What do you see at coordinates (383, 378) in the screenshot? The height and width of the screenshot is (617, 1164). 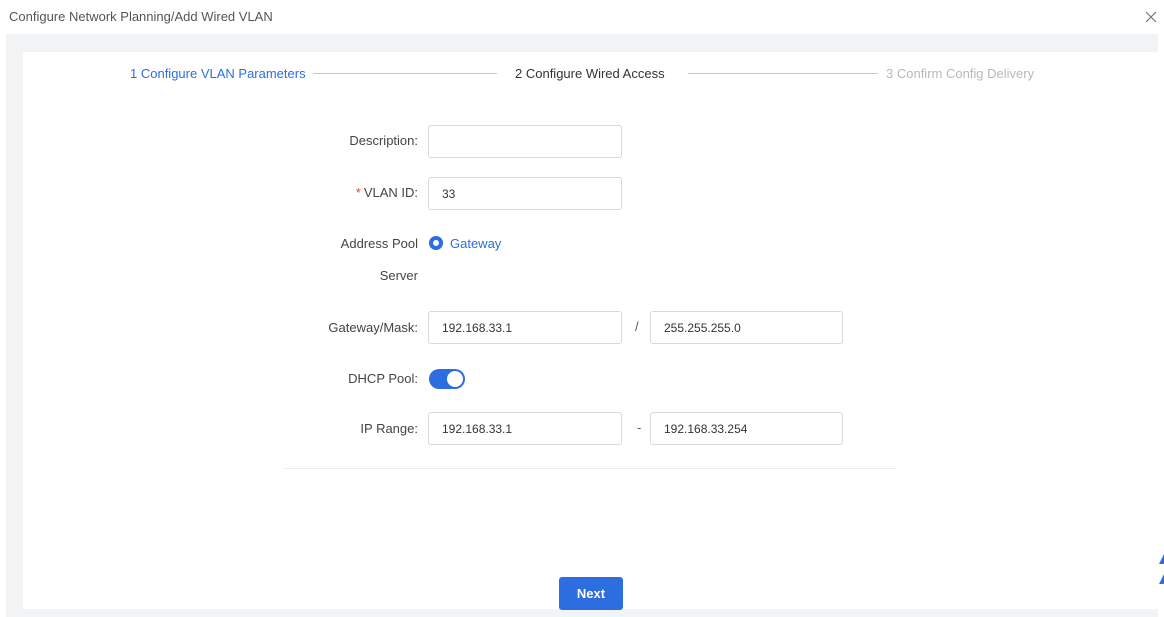 I see `dhcp-pool-label: DHCP Pool:` at bounding box center [383, 378].